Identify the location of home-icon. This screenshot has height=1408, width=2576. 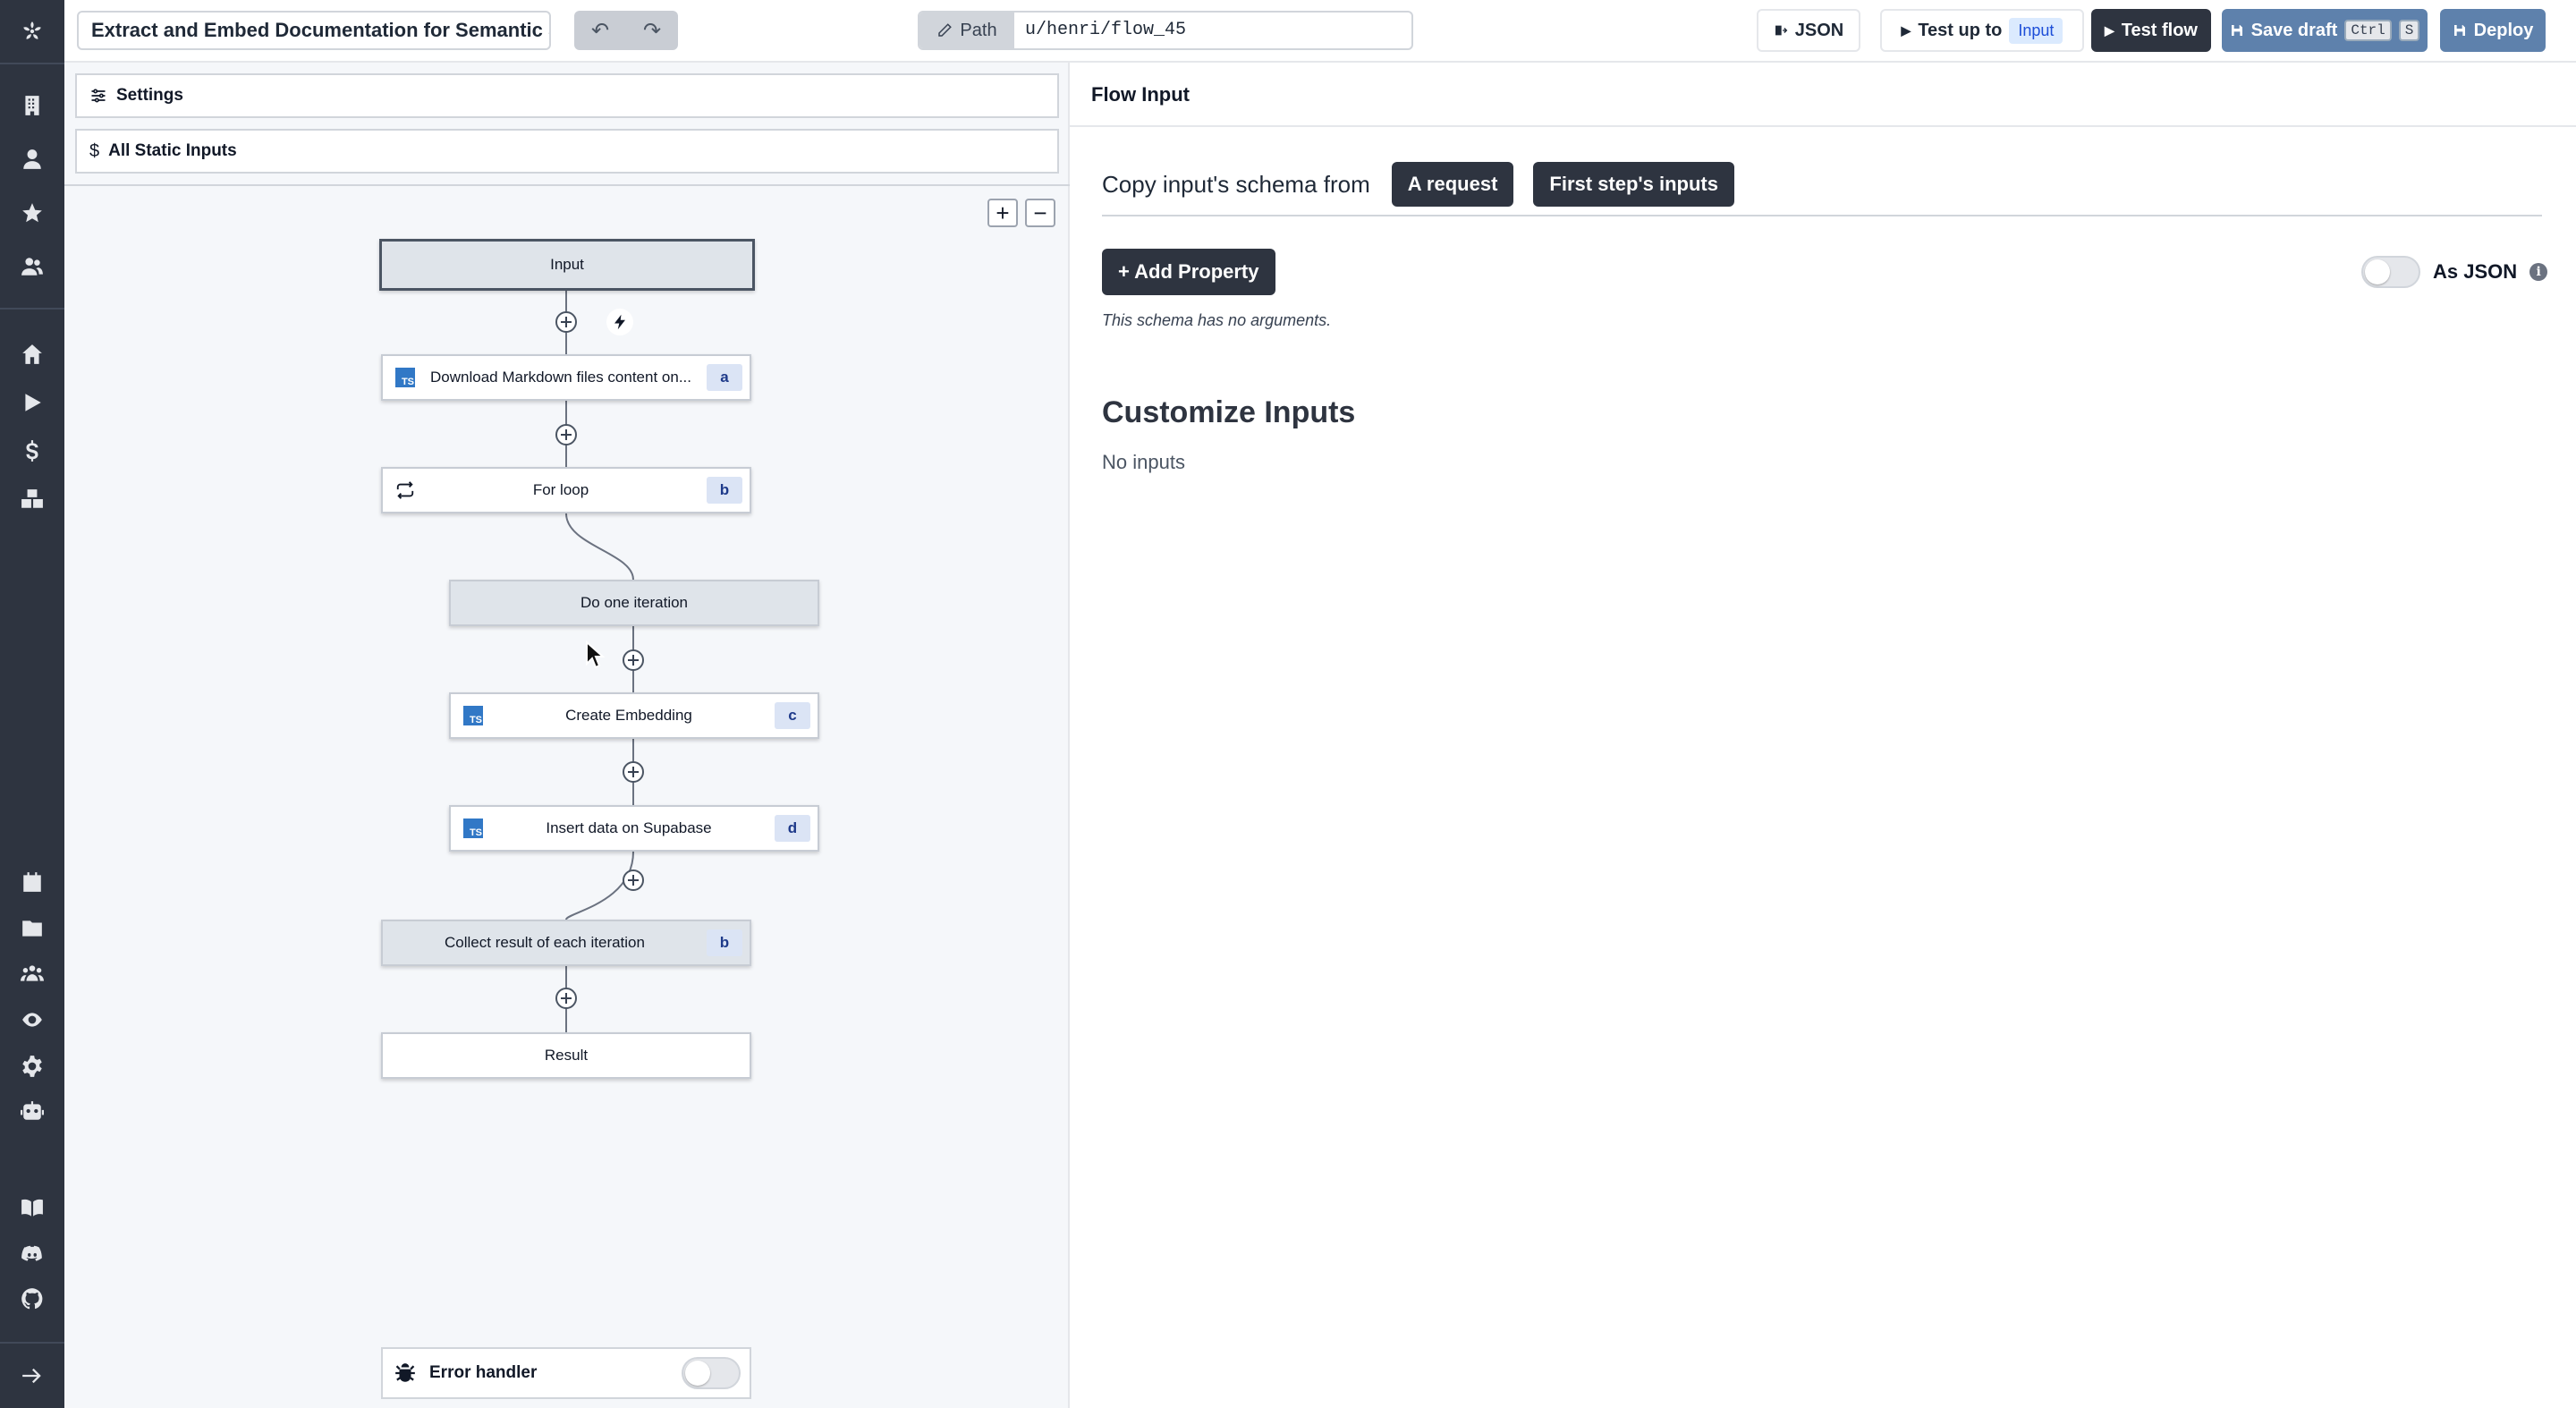
(32, 354).